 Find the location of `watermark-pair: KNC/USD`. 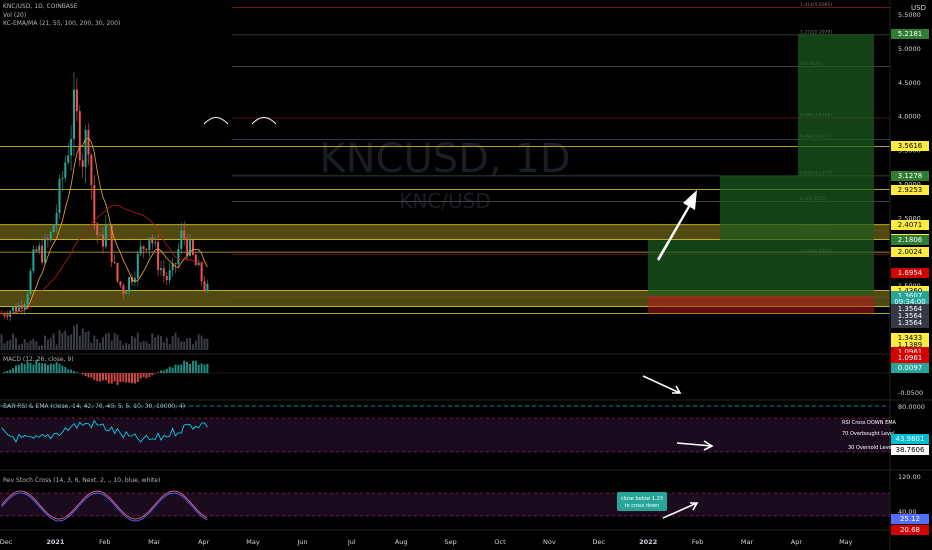

watermark-pair: KNC/USD is located at coordinates (445, 201).